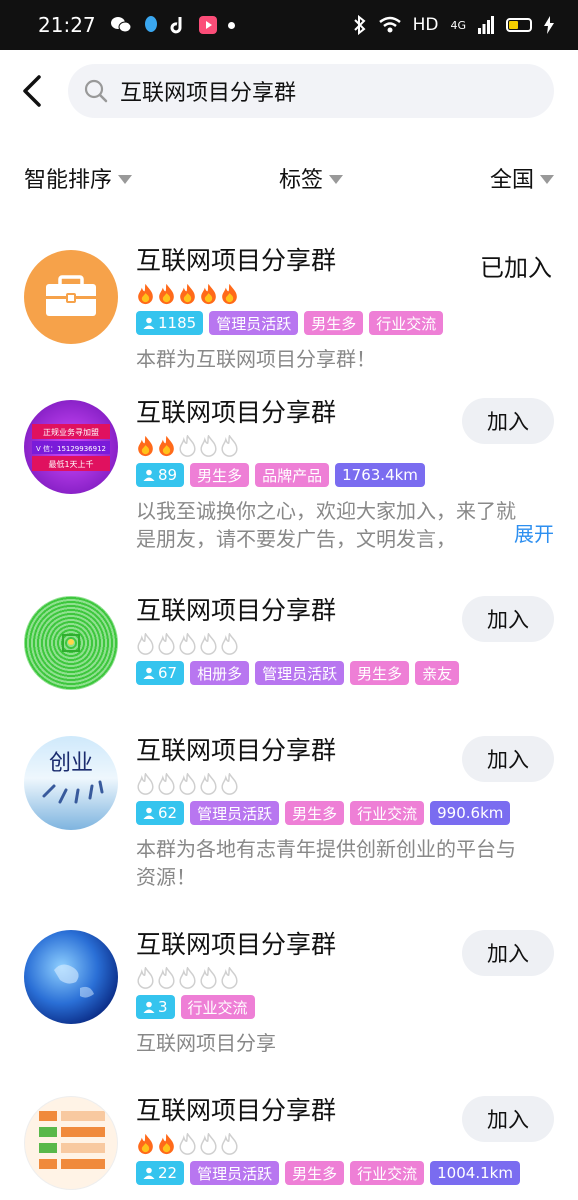 The height and width of the screenshot is (1200, 578). I want to click on search-input, so click(310, 91).